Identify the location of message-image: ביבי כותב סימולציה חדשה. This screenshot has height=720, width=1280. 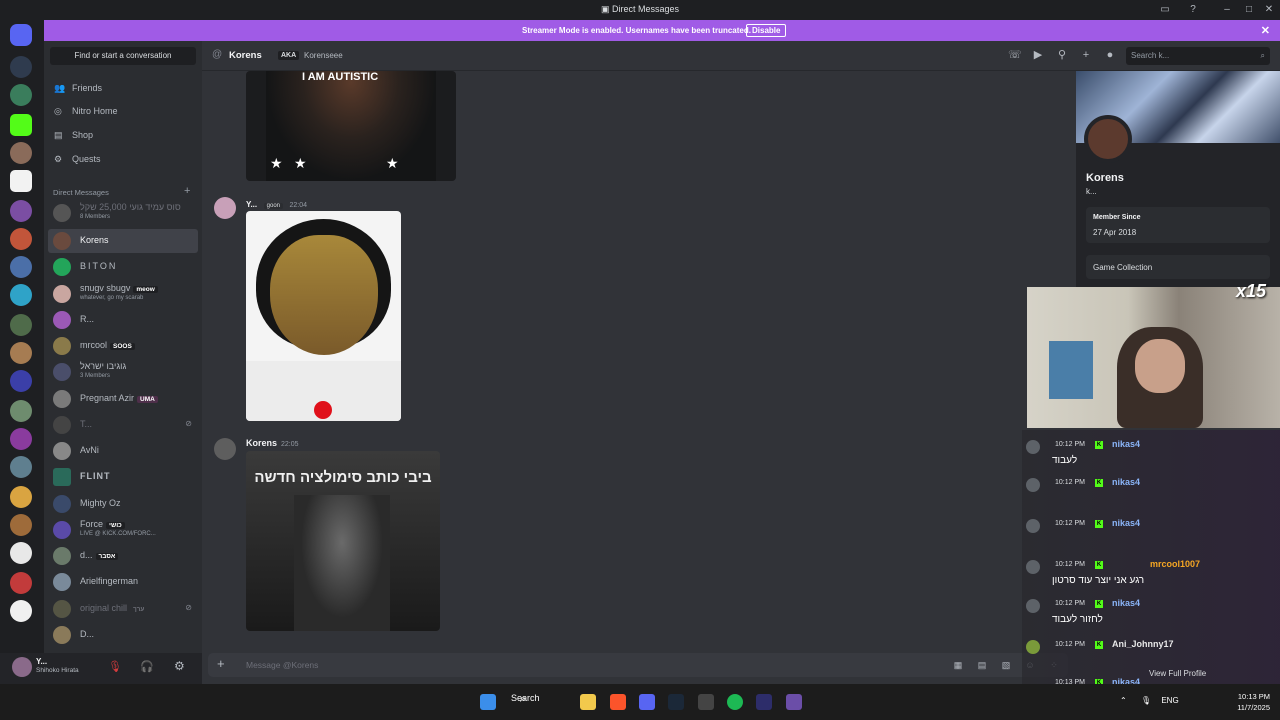
(343, 541).